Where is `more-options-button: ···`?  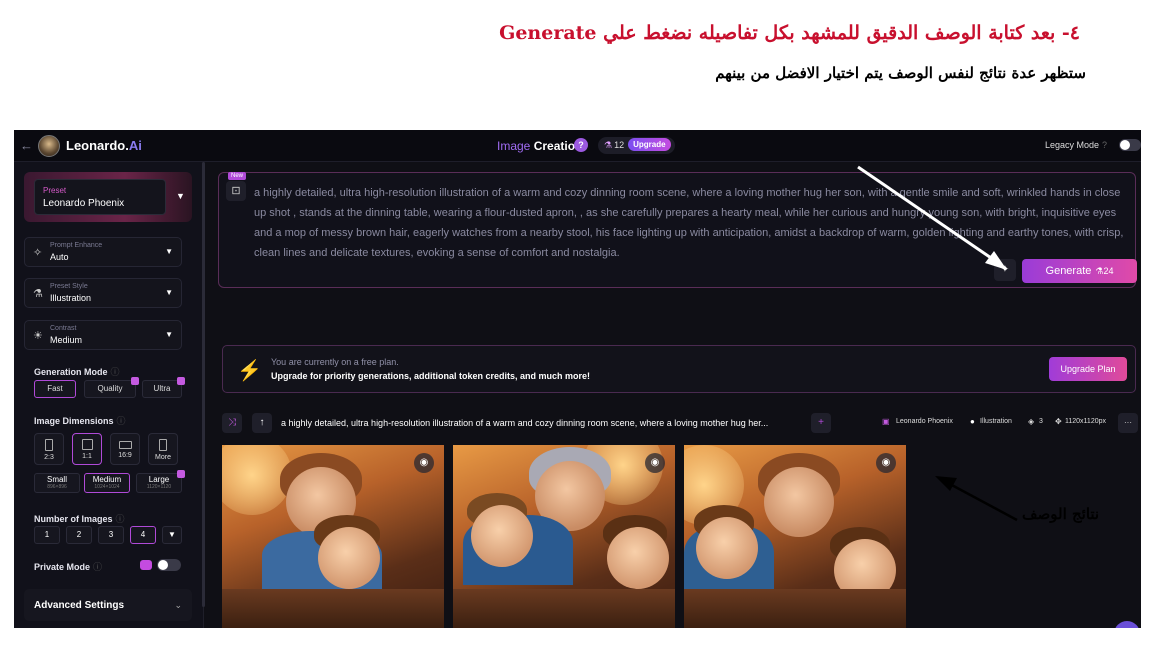 more-options-button: ··· is located at coordinates (1128, 423).